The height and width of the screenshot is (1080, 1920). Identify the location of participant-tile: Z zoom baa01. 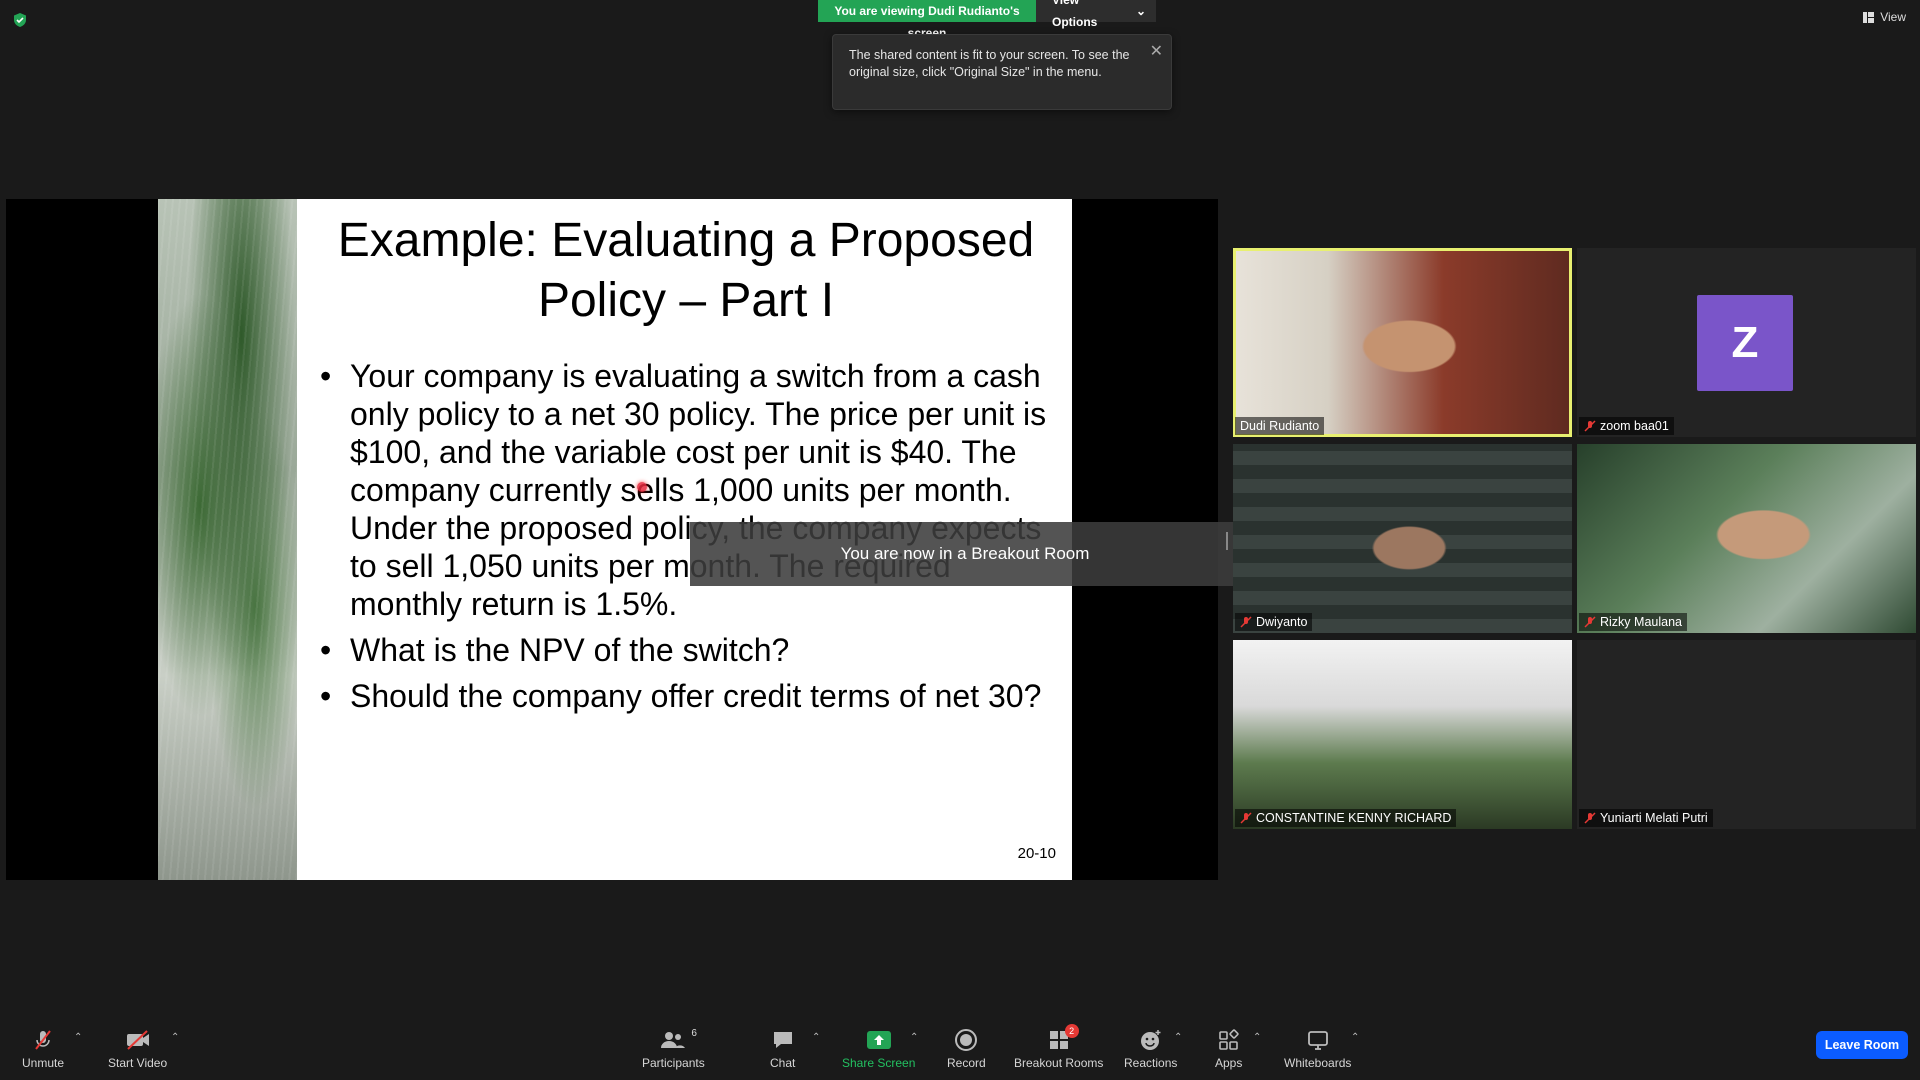
(1746, 342).